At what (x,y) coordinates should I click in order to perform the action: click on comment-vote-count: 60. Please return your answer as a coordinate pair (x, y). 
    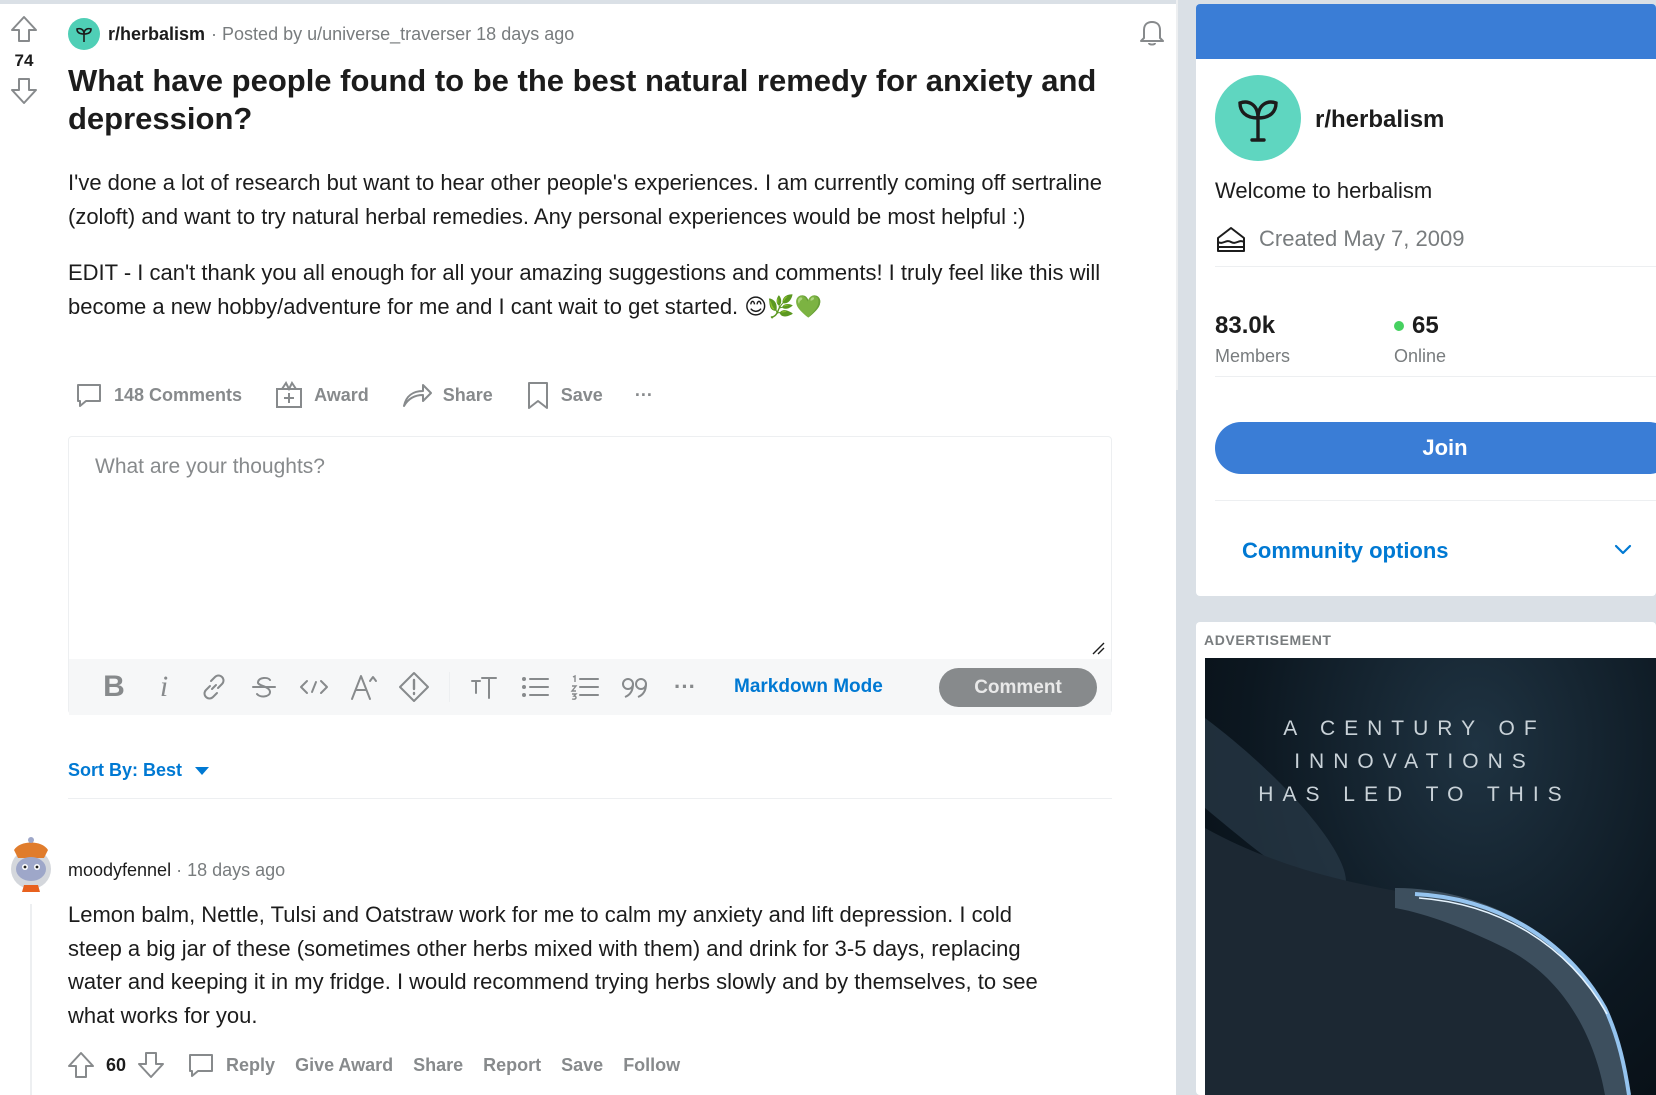
    Looking at the image, I should click on (116, 1064).